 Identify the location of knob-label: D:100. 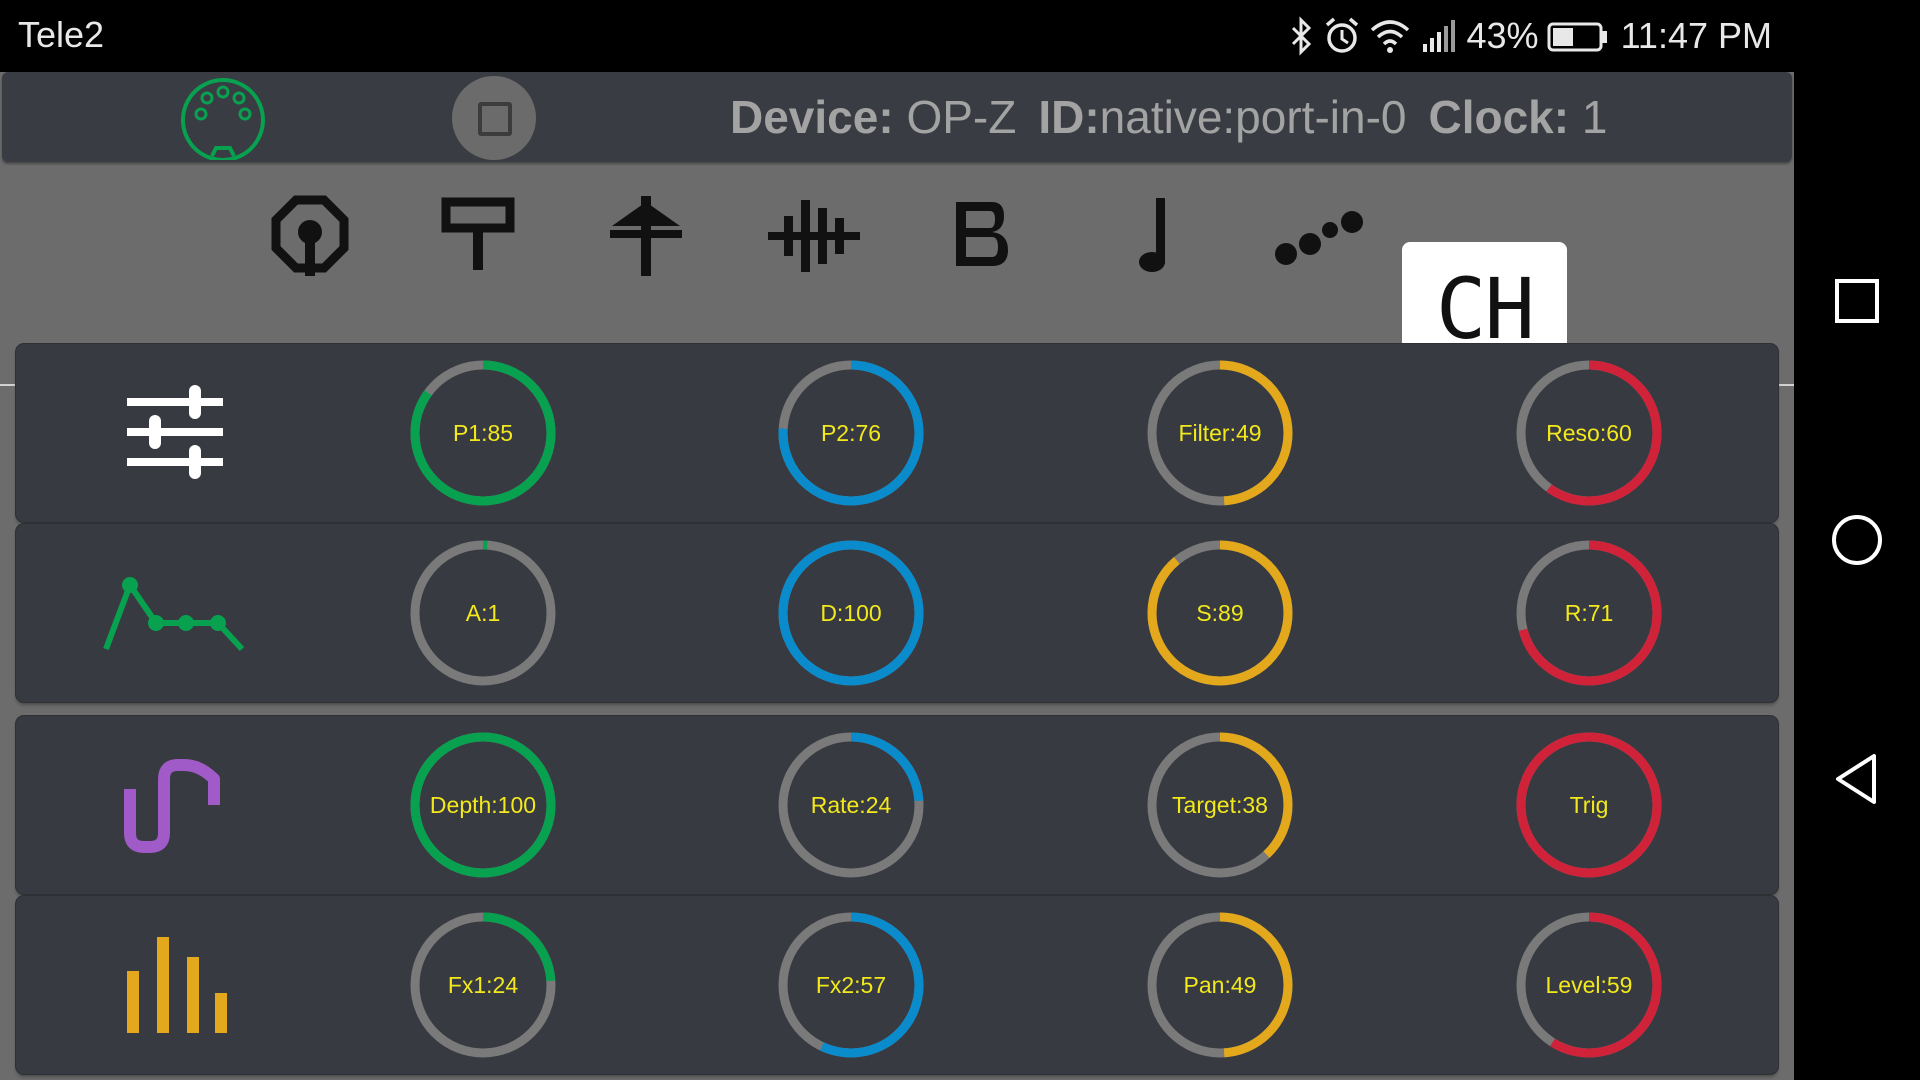
(851, 612).